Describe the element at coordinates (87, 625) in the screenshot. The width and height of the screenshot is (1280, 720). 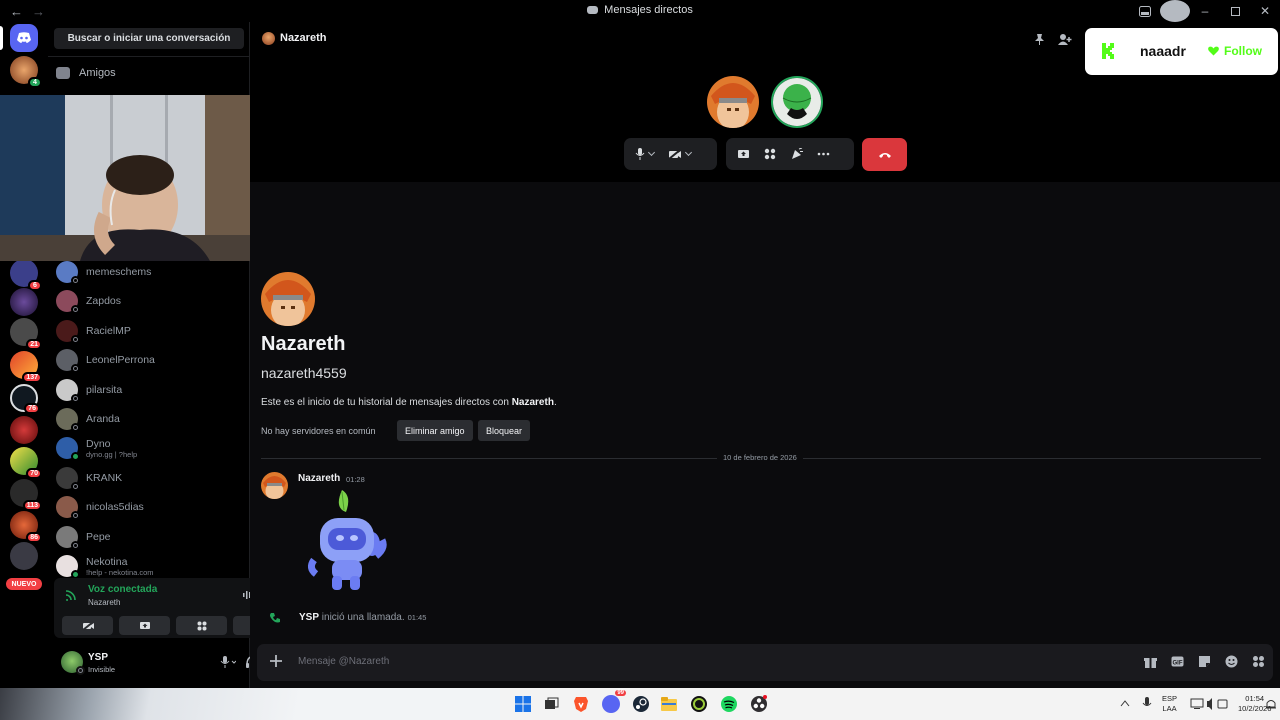
I see `camera-off-button` at that location.